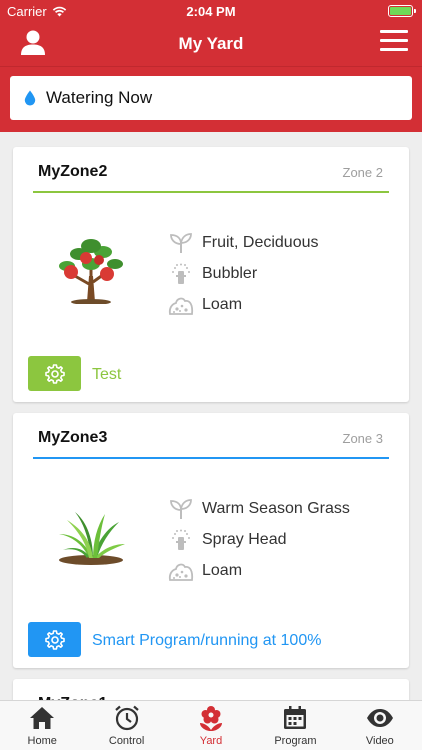  I want to click on calendar-icon, so click(295, 717).